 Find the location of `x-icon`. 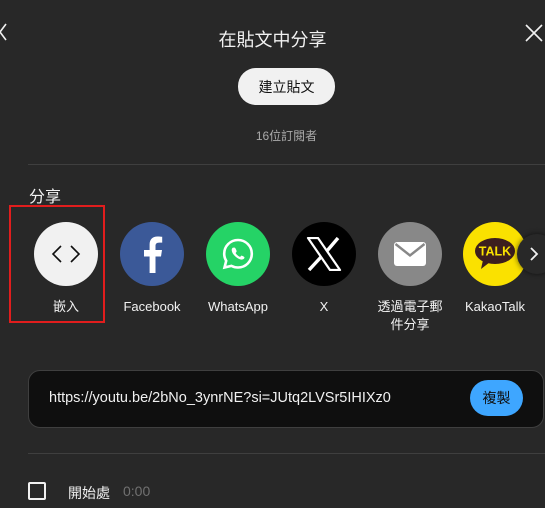

x-icon is located at coordinates (324, 254).